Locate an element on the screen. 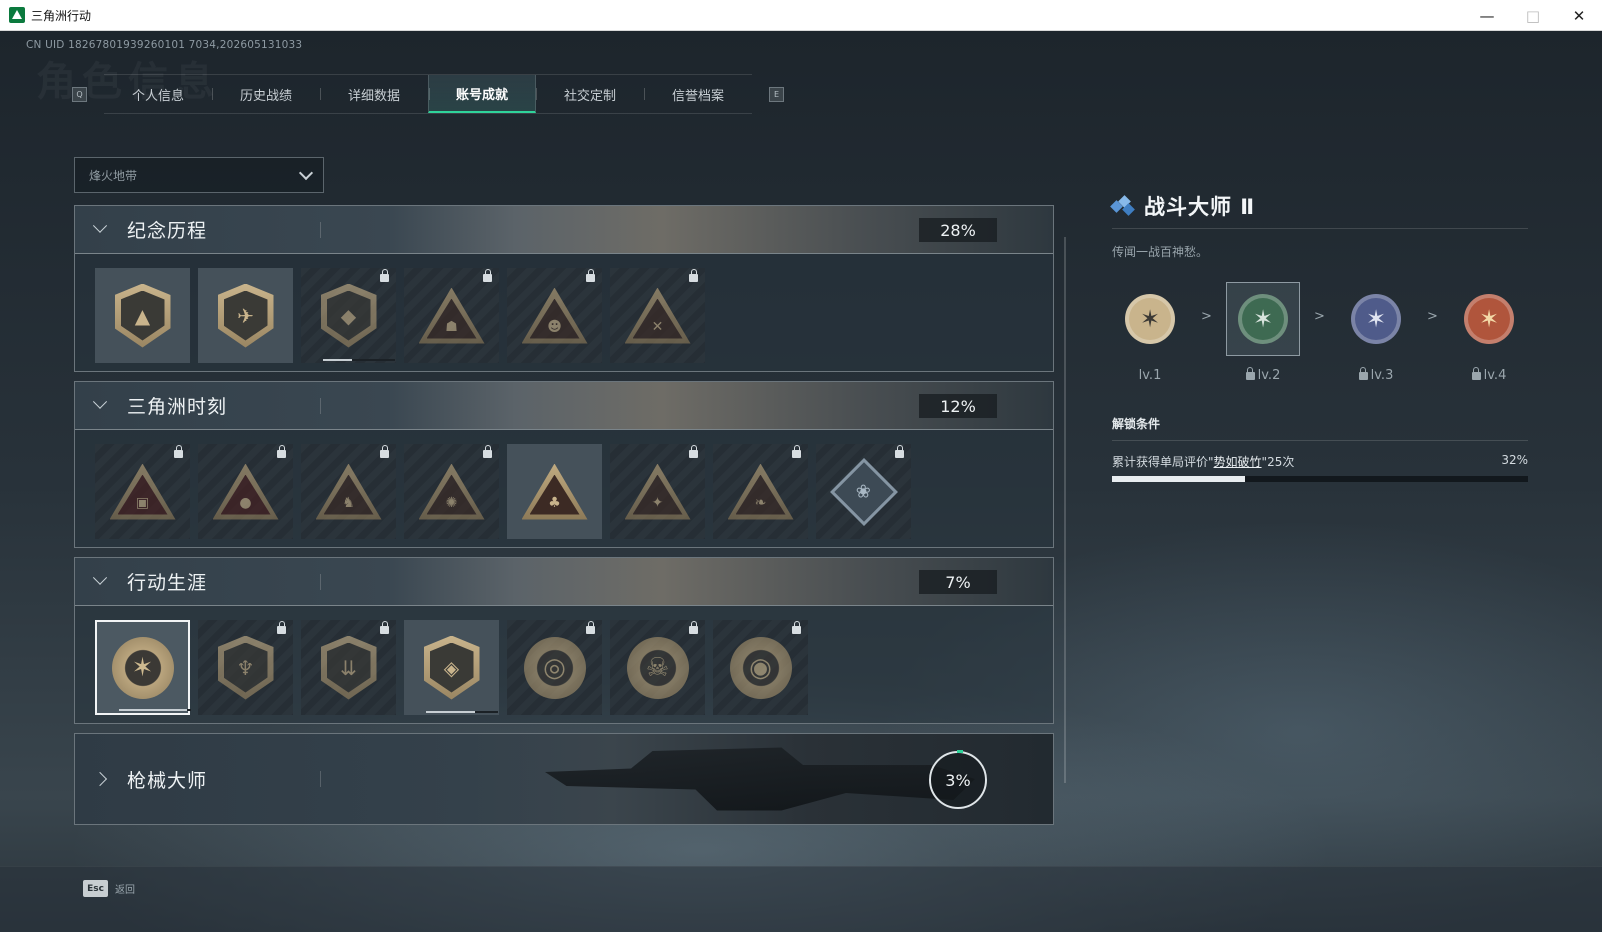  fish-emblem-icon: ❧ is located at coordinates (760, 491).